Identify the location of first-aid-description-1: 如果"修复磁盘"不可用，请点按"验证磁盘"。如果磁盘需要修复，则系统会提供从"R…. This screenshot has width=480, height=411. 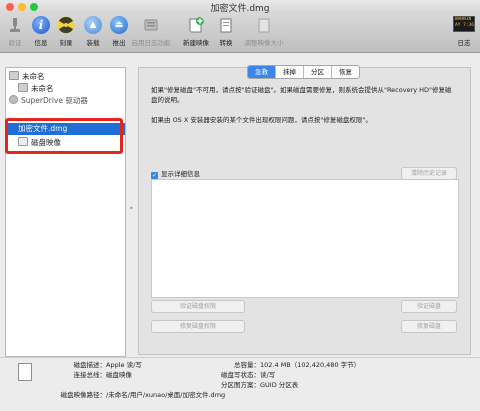
(301, 95).